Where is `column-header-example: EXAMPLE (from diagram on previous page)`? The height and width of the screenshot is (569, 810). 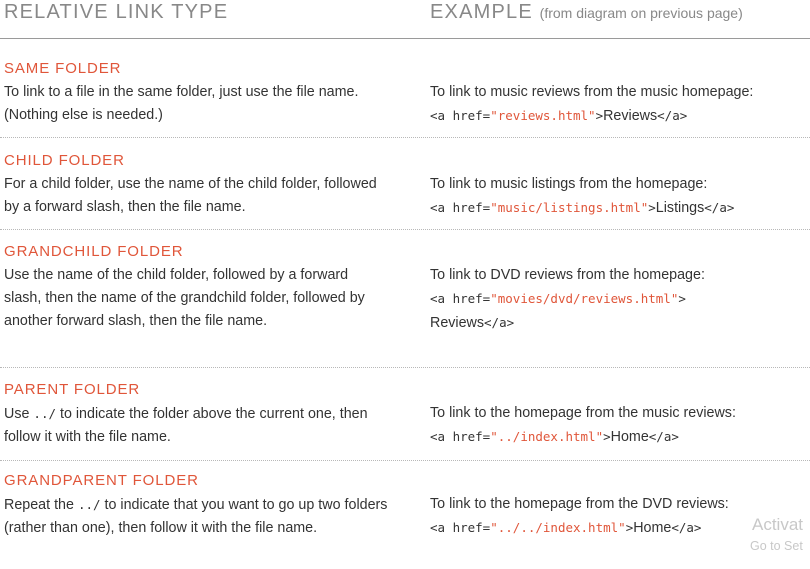 column-header-example: EXAMPLE (from diagram on previous page) is located at coordinates (586, 12).